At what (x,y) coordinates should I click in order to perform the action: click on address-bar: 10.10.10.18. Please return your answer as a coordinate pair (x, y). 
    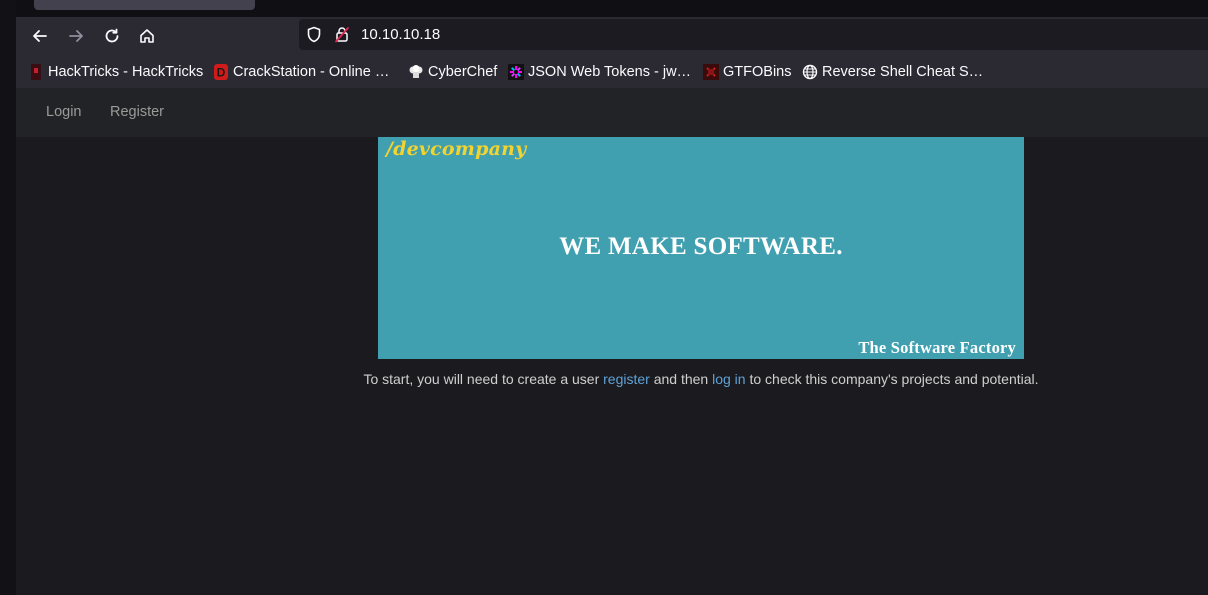
    Looking at the image, I should click on (753, 34).